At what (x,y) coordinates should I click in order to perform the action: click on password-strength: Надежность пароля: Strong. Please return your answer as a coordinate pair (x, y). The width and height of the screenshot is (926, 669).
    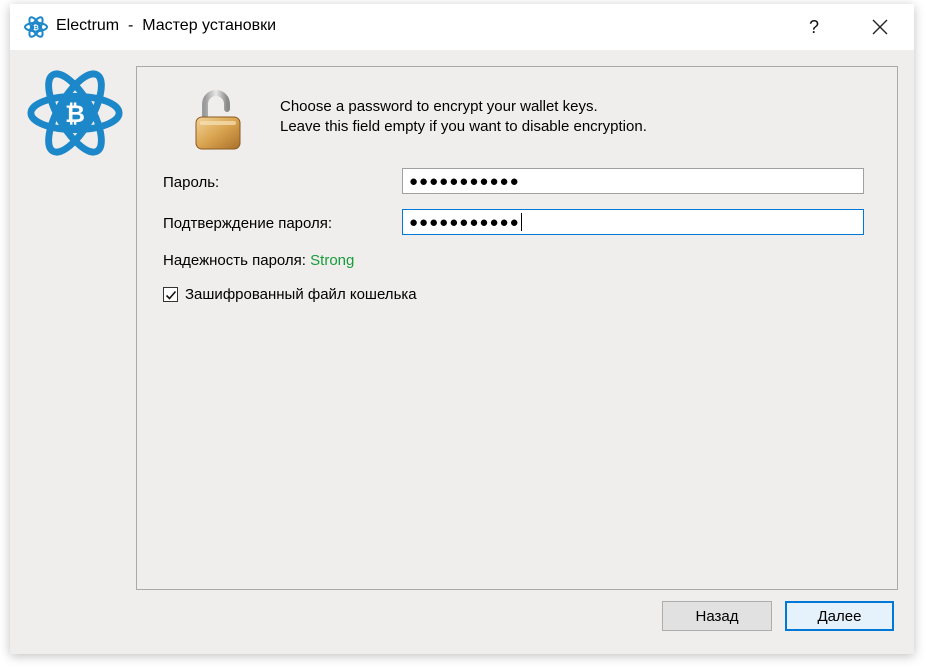
    Looking at the image, I should click on (258, 260).